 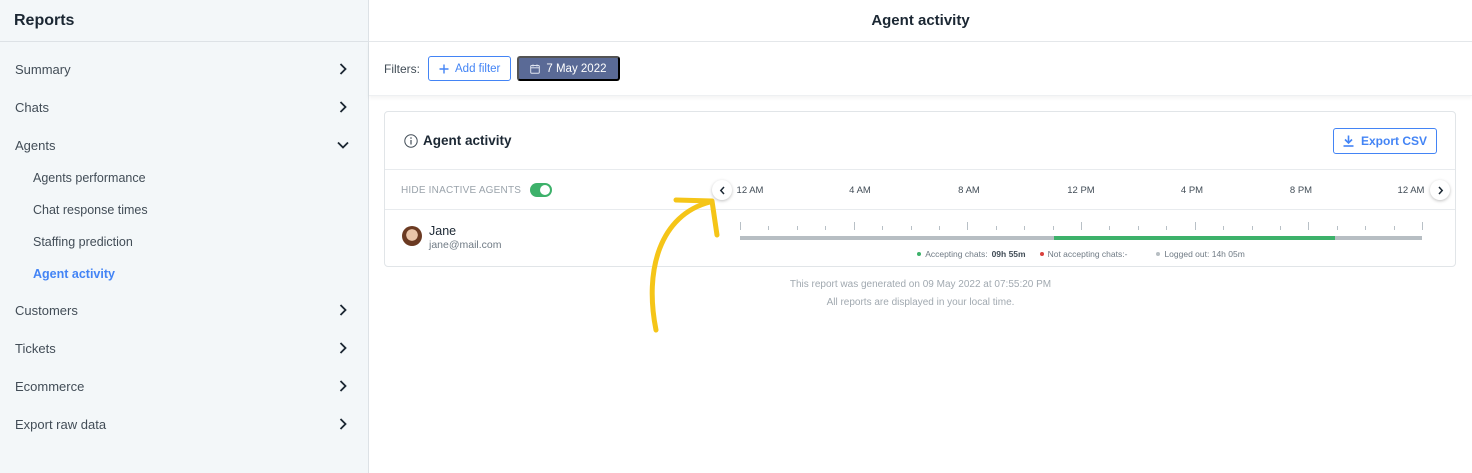 What do you see at coordinates (184, 348) in the screenshot?
I see `sidebar-item-tickets: Tickets` at bounding box center [184, 348].